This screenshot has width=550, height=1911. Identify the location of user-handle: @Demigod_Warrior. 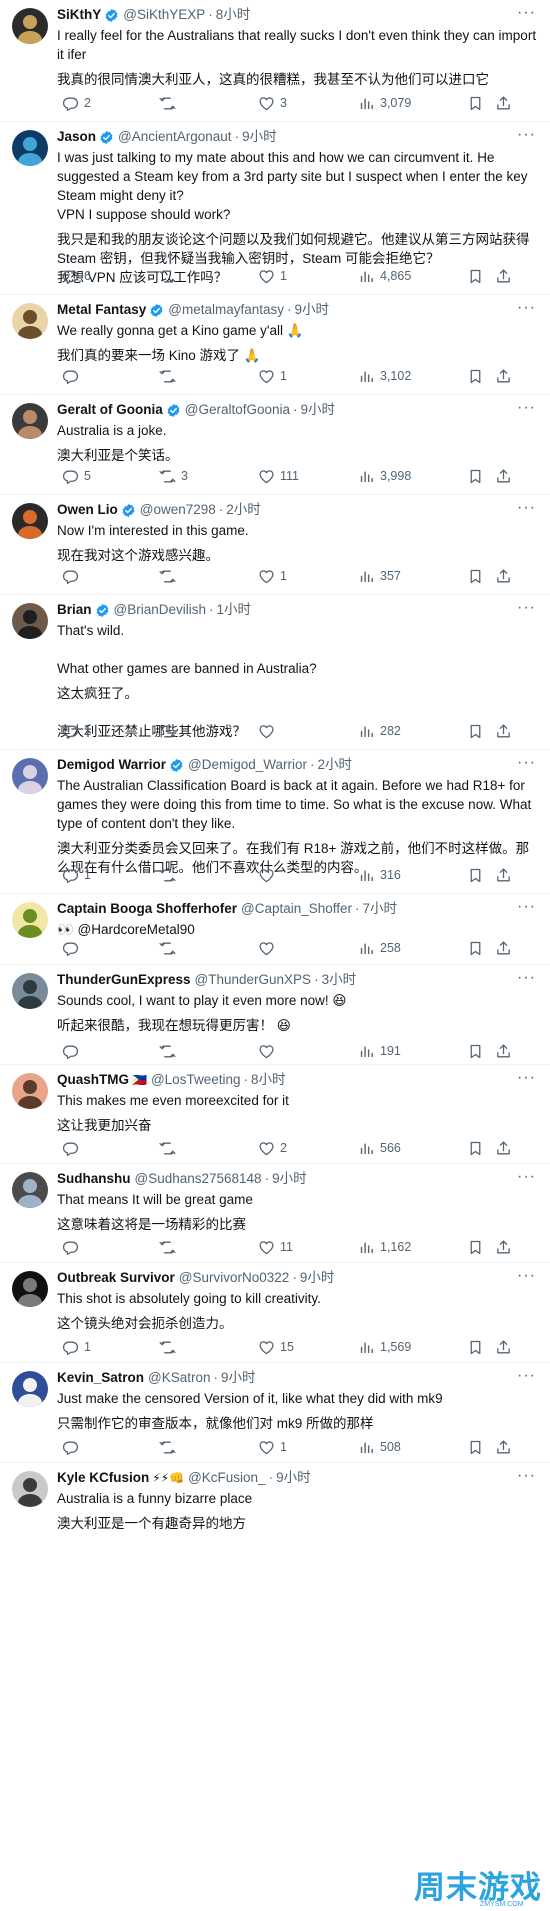
(247, 765).